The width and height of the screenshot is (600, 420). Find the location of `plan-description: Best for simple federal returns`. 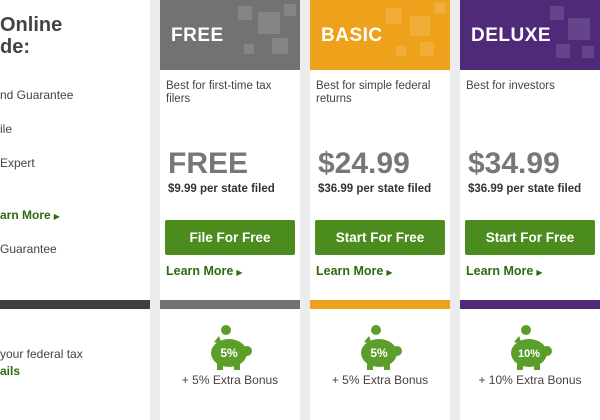

plan-description: Best for simple federal returns is located at coordinates (373, 92).